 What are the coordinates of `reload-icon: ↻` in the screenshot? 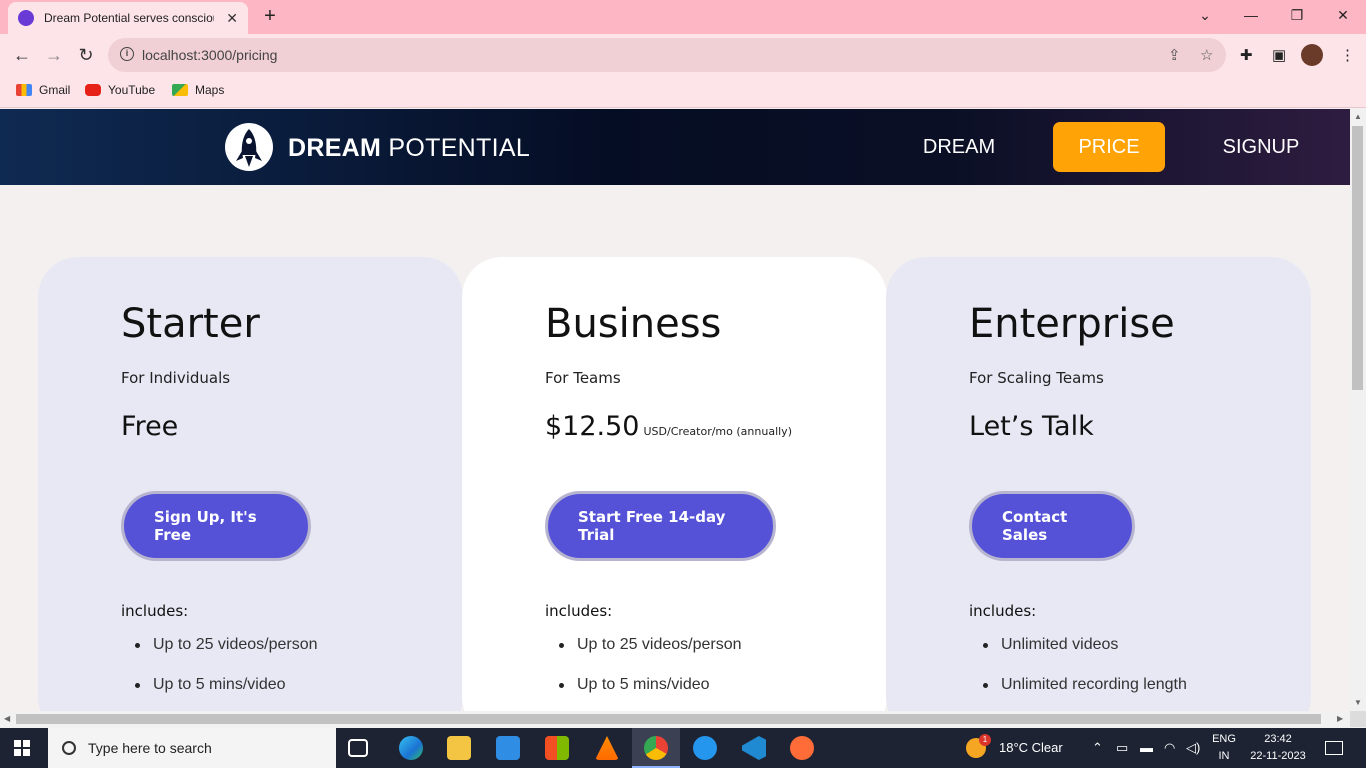 It's located at (86, 55).